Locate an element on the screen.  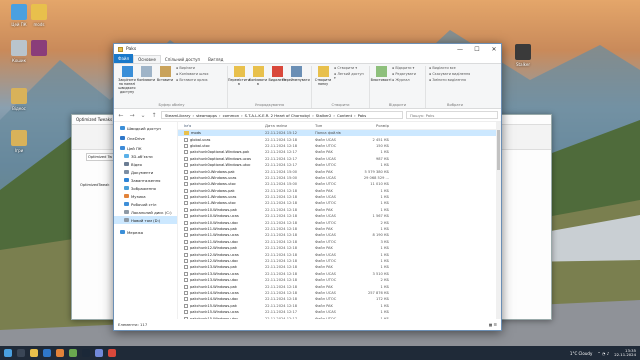
invert-selection-button: Змінити виділення is located at coordinates (449, 80).